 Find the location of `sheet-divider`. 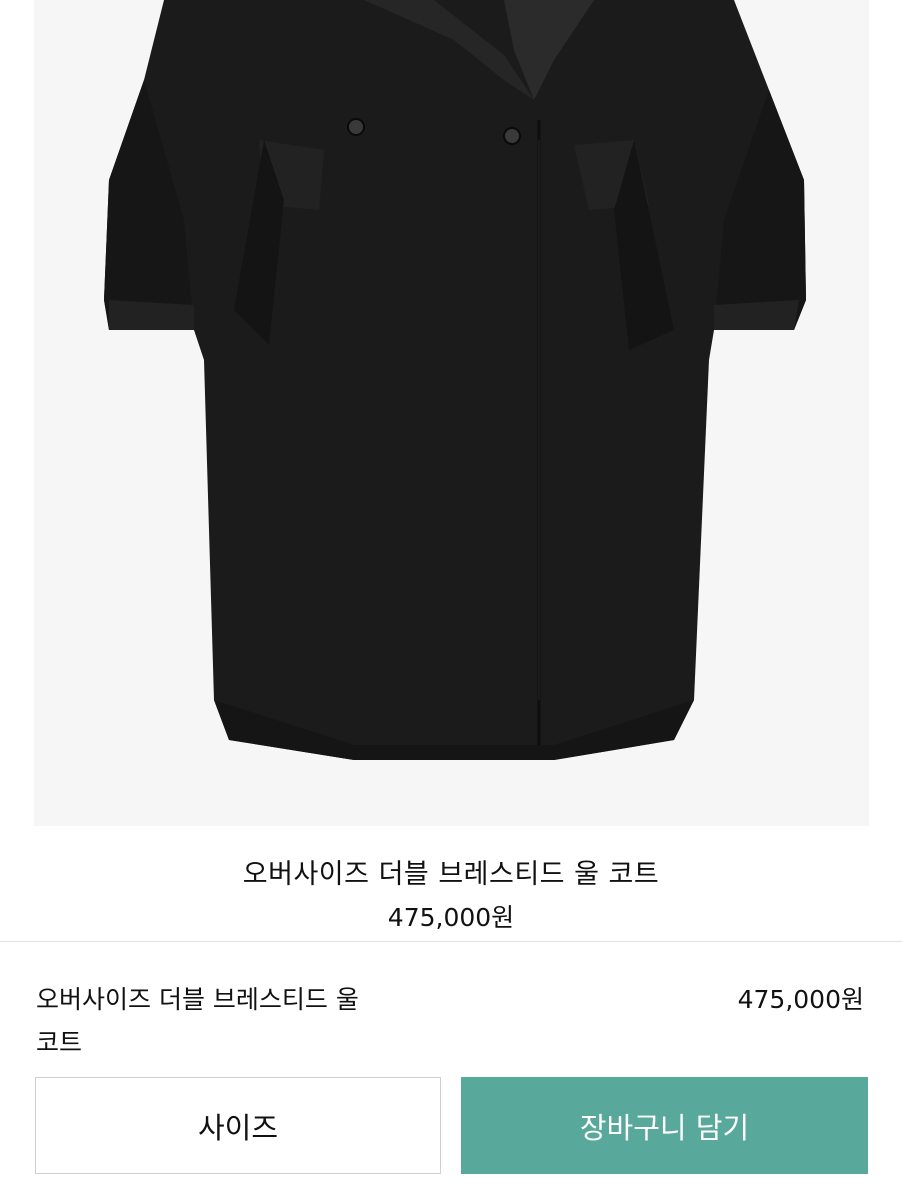

sheet-divider is located at coordinates (451, 941).